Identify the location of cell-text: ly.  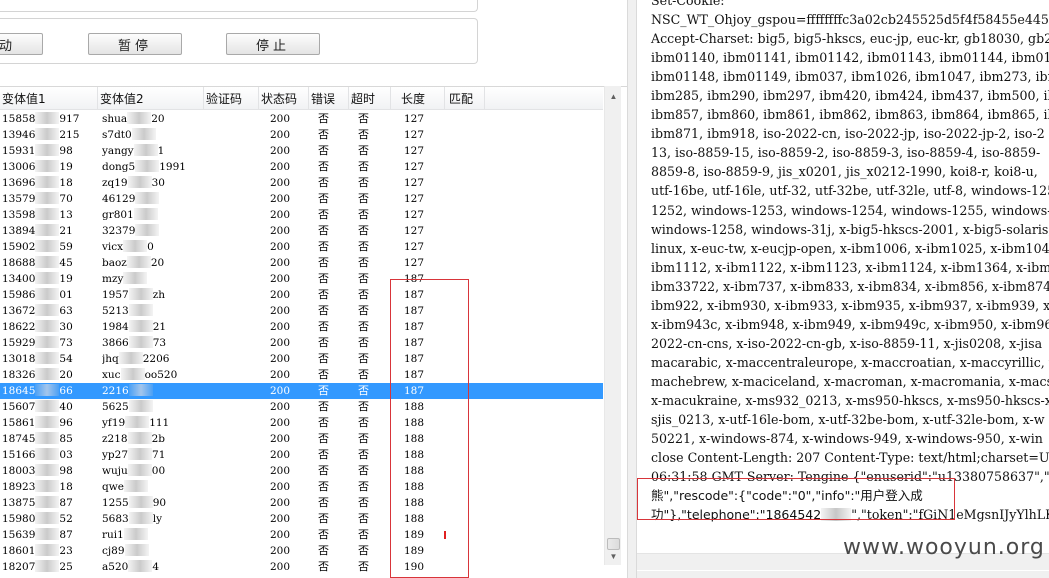
(157, 519).